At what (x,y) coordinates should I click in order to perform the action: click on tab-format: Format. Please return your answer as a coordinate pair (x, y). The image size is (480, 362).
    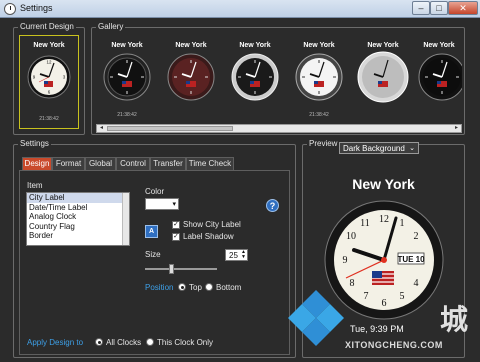
    Looking at the image, I should click on (68, 163).